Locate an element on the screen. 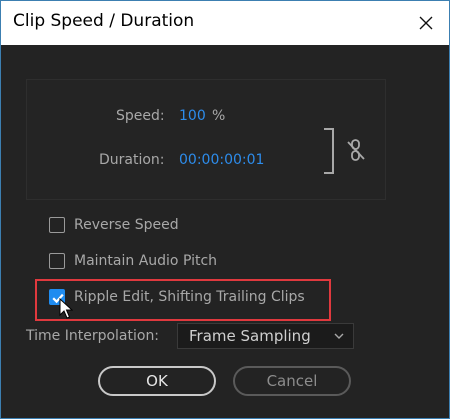 This screenshot has height=419, width=450. maintain-audio-pitch-option: Maintain Audio Pitch is located at coordinates (133, 261).